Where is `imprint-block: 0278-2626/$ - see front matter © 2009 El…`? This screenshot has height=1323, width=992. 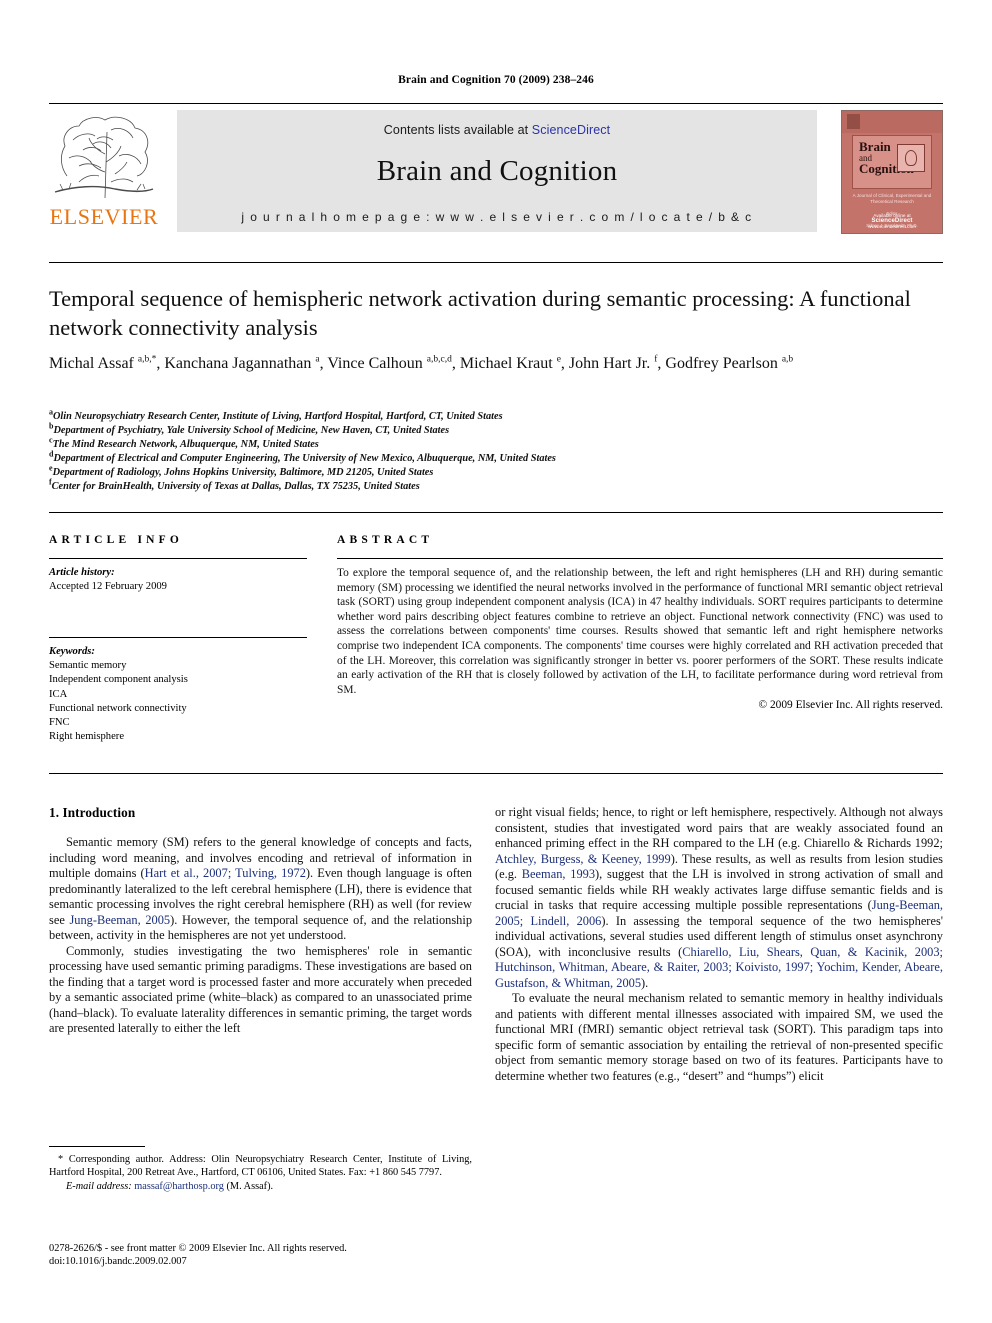 imprint-block: 0278-2626/$ - see front matter © 2009 El… is located at coordinates (284, 1255).